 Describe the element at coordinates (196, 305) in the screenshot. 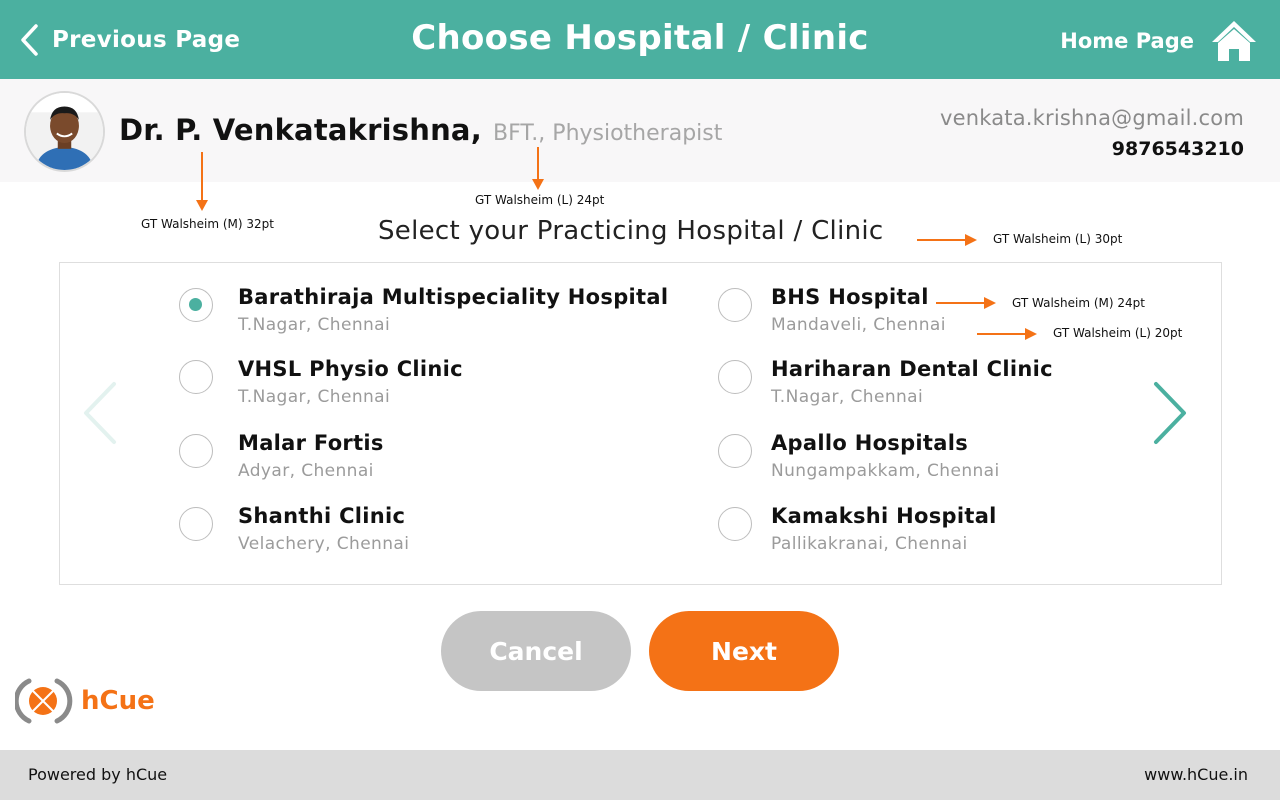

I see `radio-button-selected` at that location.